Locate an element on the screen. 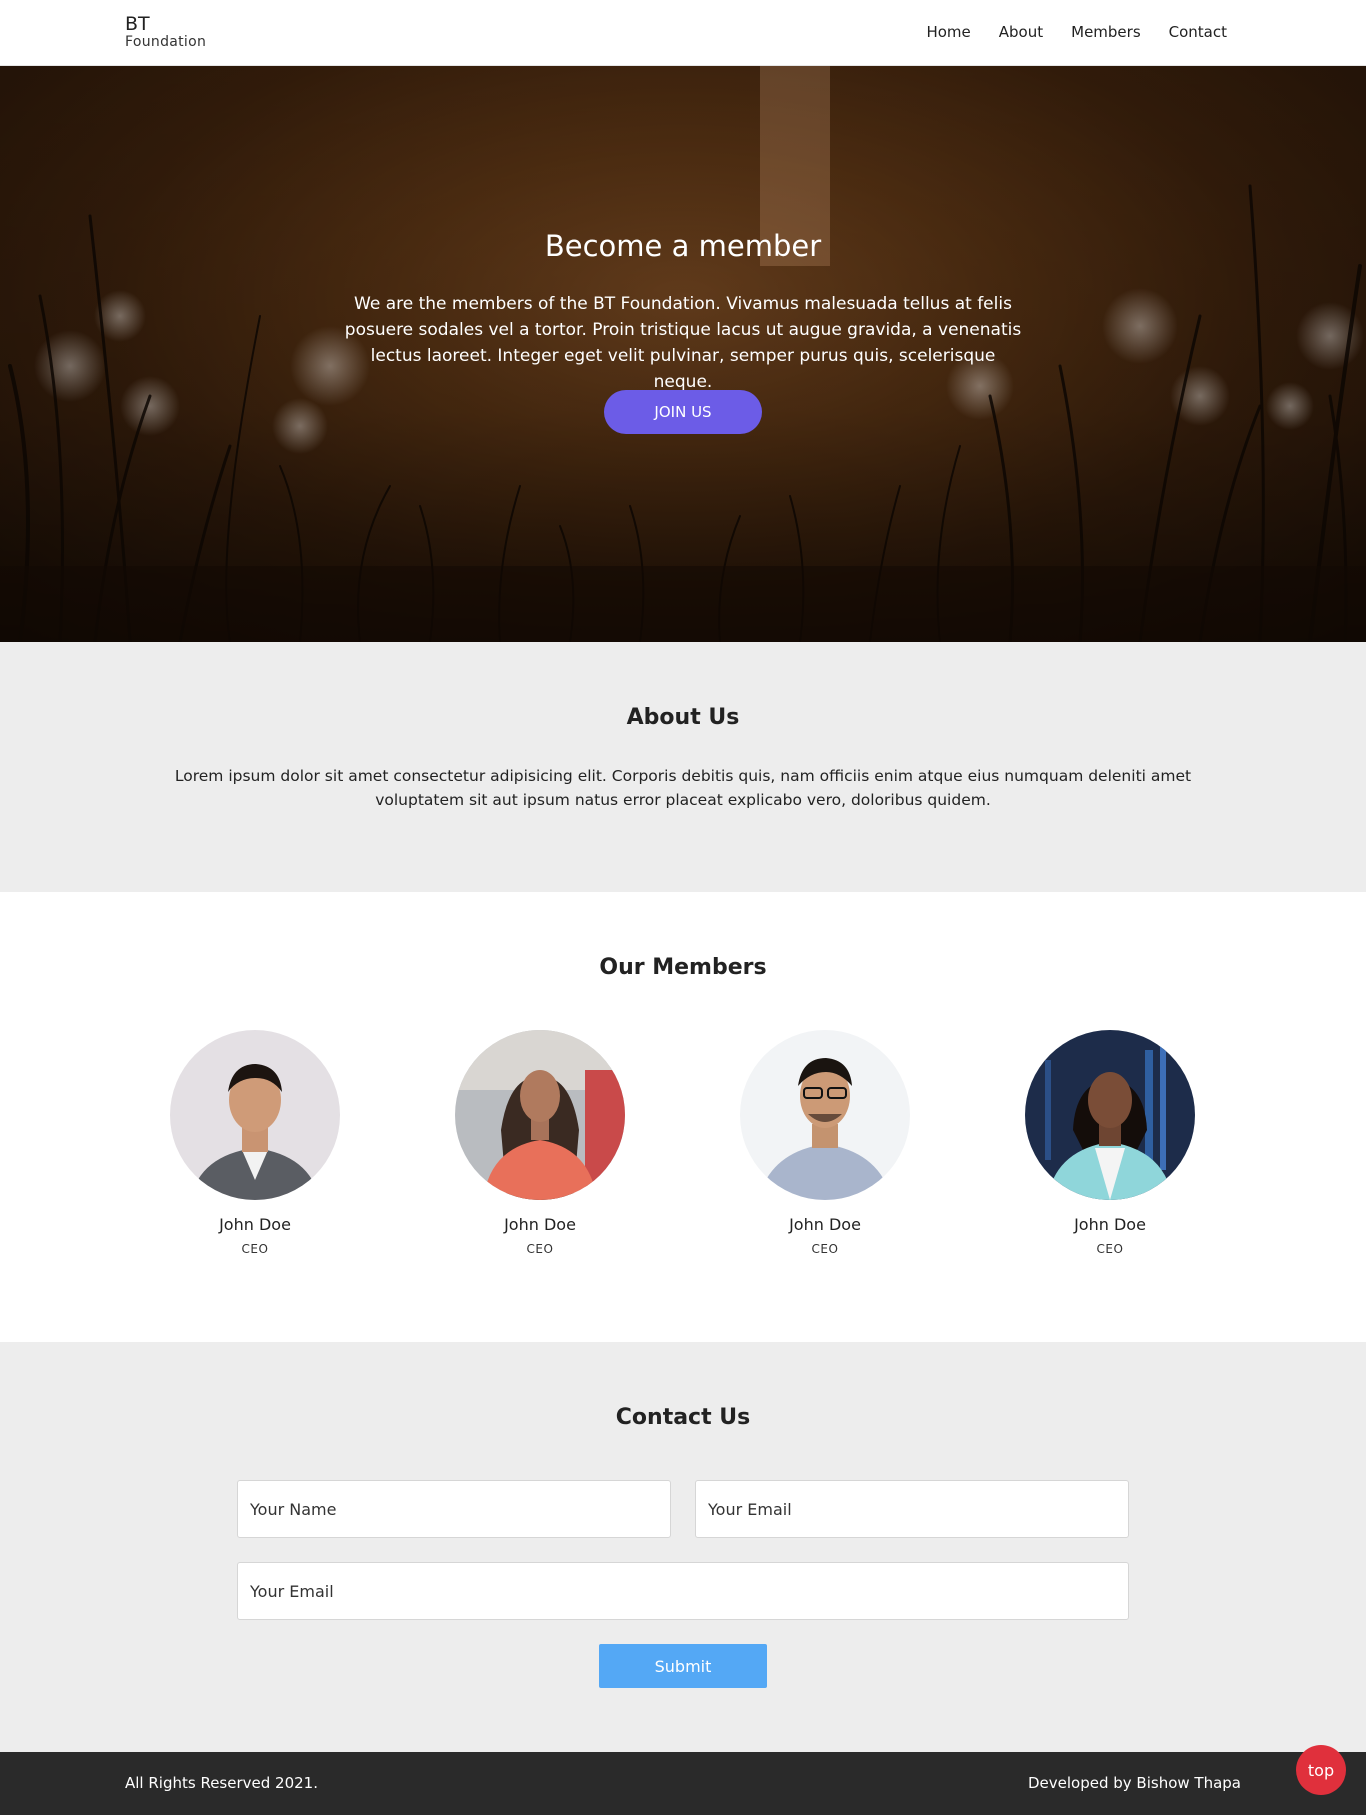 This screenshot has width=1366, height=1815. join-us-button: JOIN US is located at coordinates (683, 412).